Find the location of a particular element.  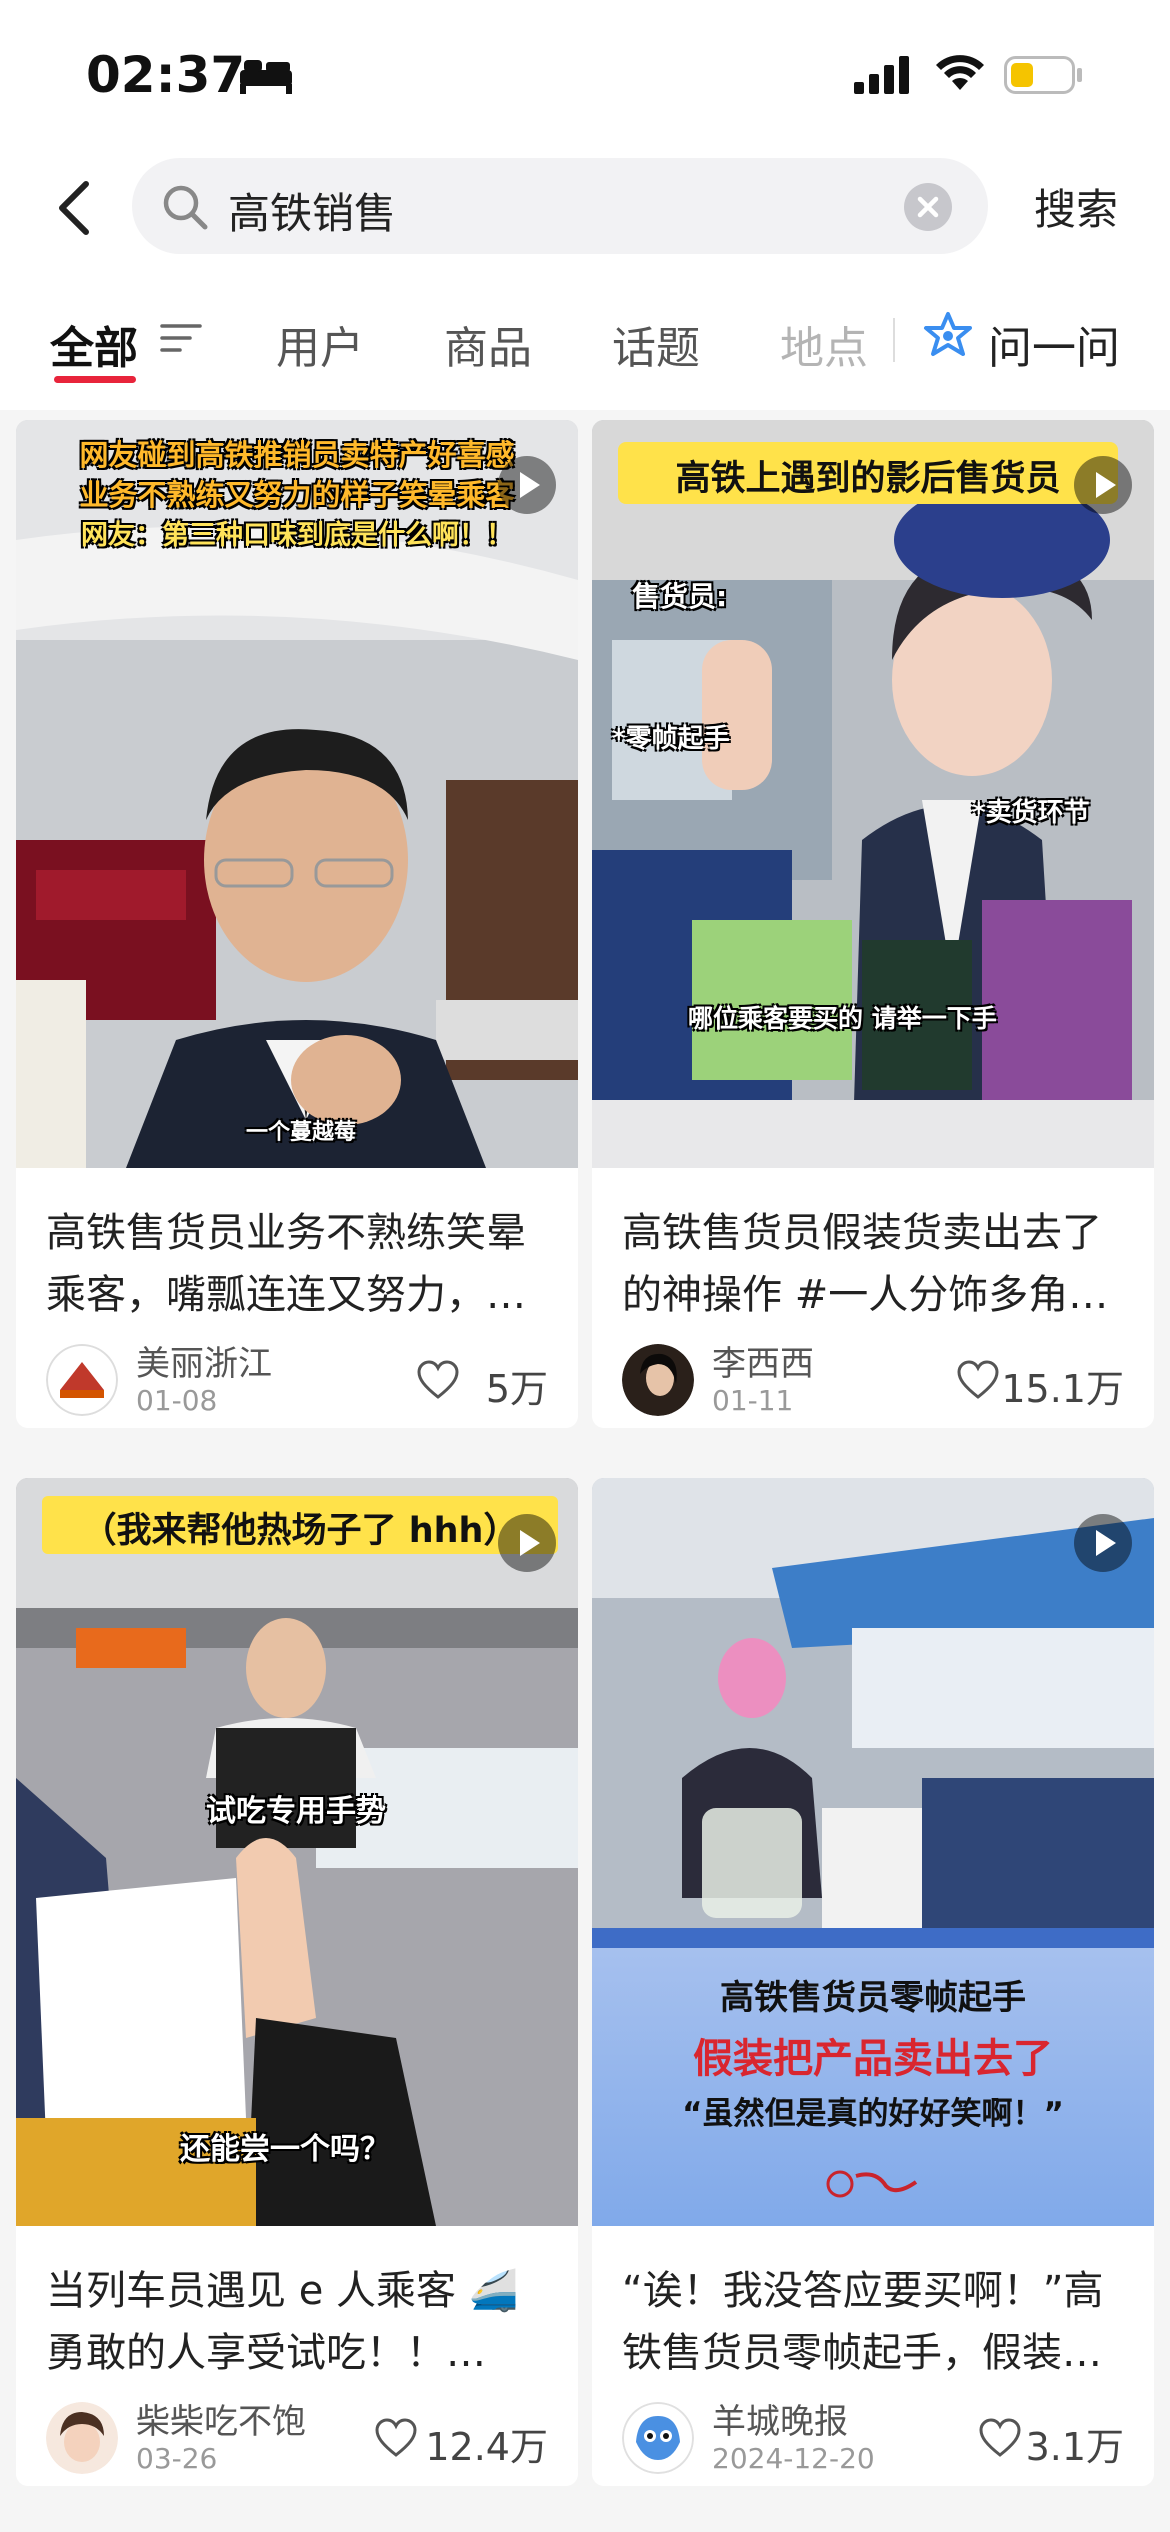

thumbnail-headline-1: 高铁售货员零帧起手 is located at coordinates (873, 1998).